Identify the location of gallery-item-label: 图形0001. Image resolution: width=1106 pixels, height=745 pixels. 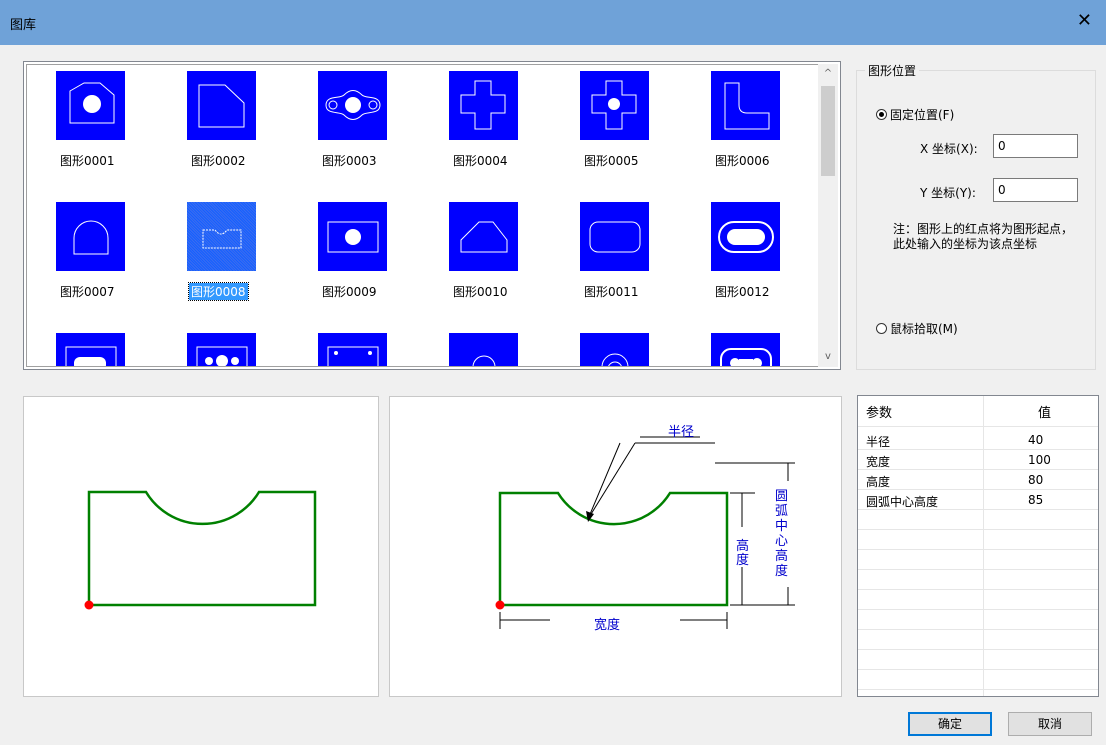
(87, 161).